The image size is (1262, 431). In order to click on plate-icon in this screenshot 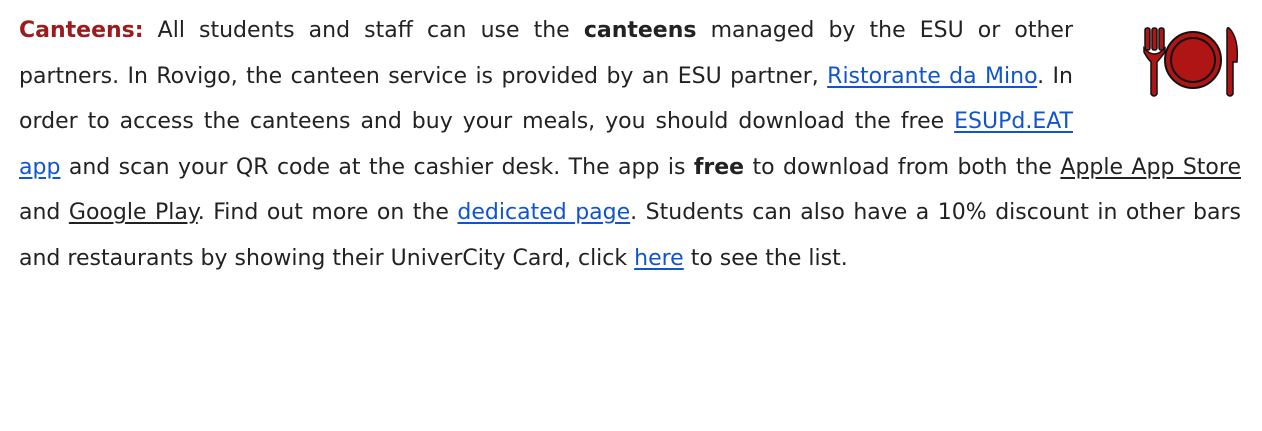, I will do `click(1193, 60)`.